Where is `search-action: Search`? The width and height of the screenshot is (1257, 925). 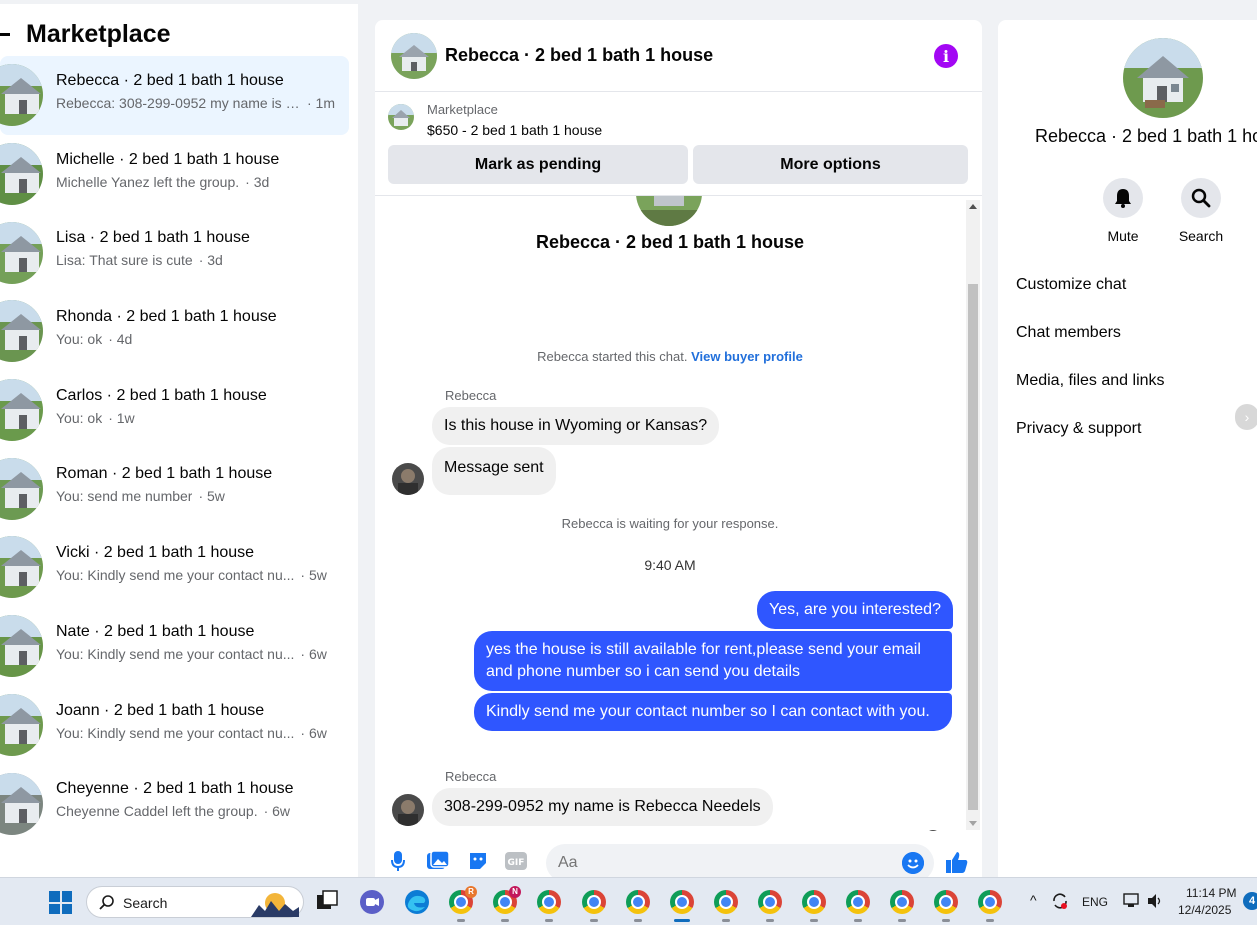
search-action: Search is located at coordinates (1201, 211).